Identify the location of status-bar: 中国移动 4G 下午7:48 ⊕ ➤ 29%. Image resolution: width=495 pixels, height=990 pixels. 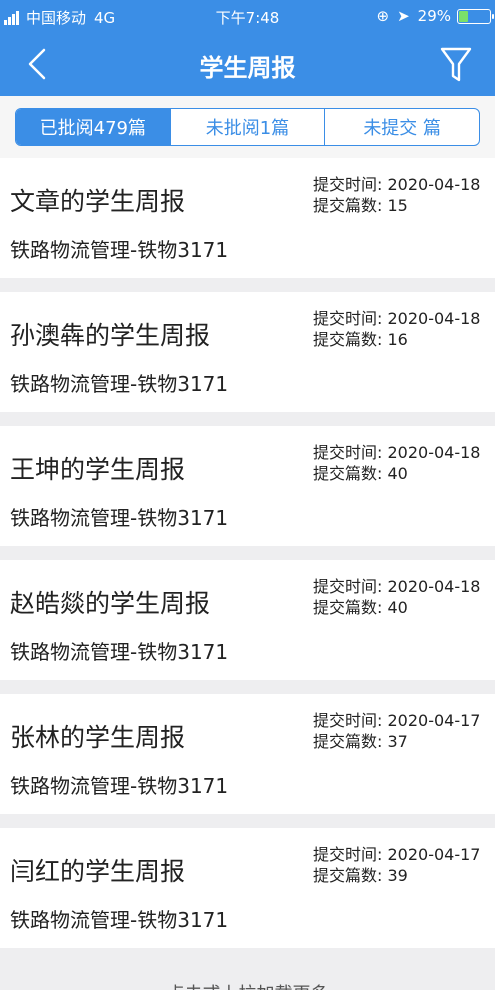
(247, 16).